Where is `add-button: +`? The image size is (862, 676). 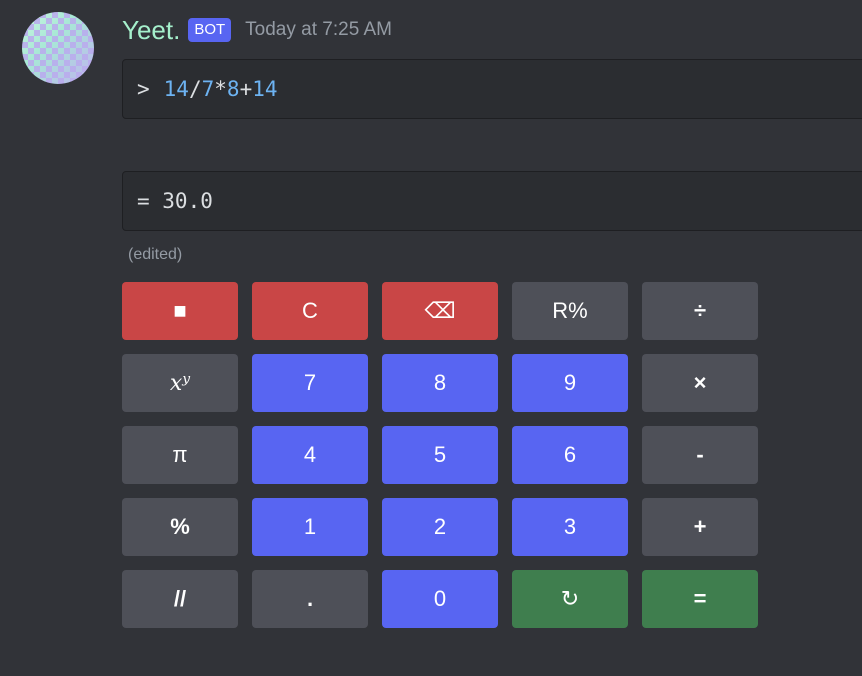 add-button: + is located at coordinates (700, 527).